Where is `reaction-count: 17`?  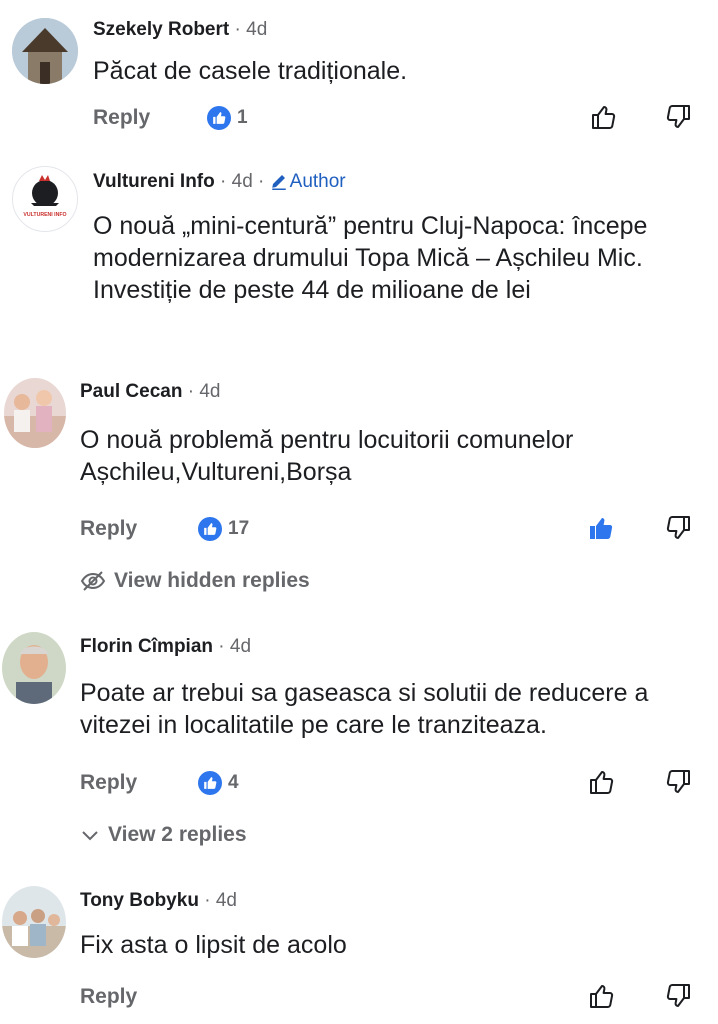 reaction-count: 17 is located at coordinates (223, 529).